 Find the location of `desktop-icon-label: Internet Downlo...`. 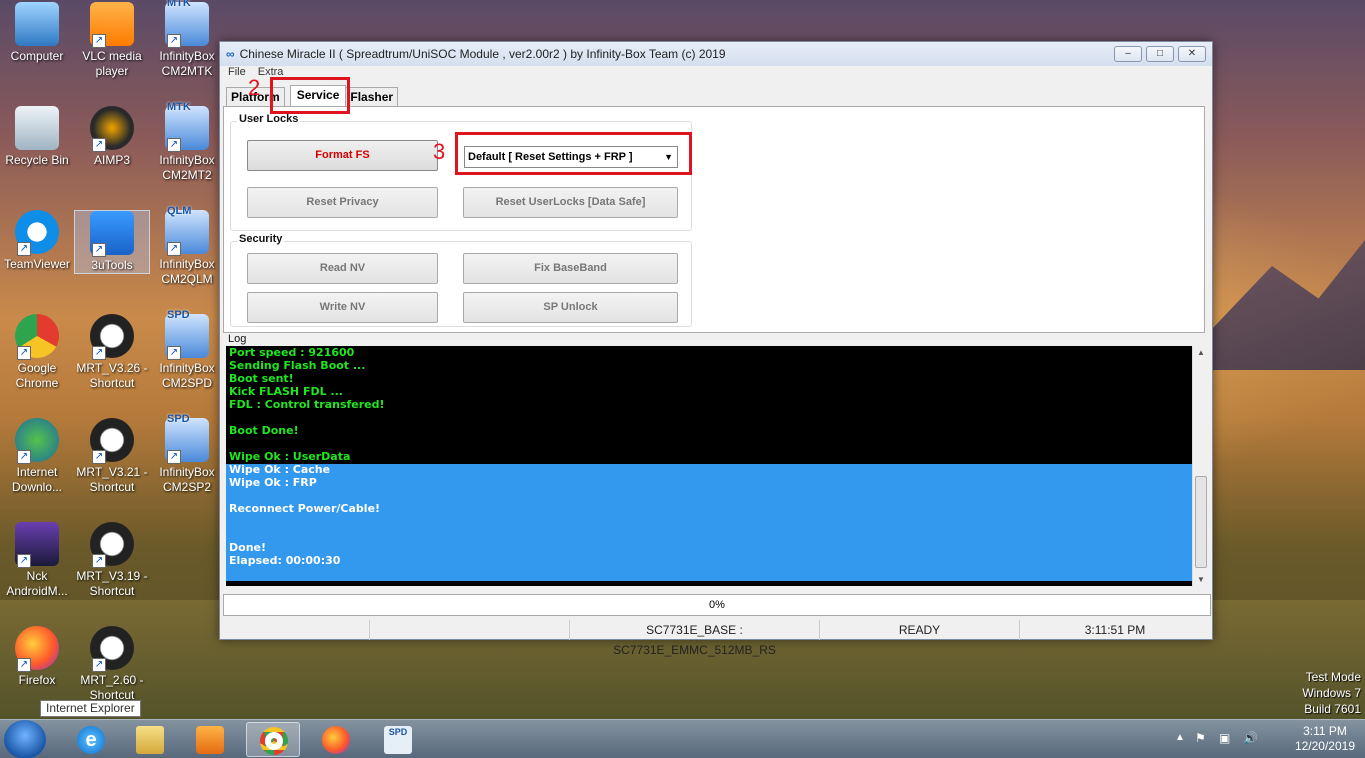

desktop-icon-label: Internet Downlo... is located at coordinates (37, 479).